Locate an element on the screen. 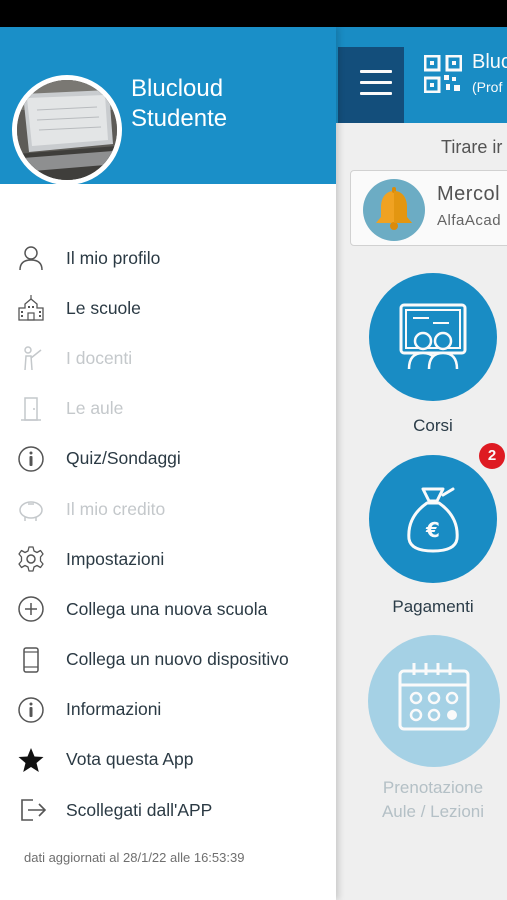  menu-item-add-device: Collega un nuovo dispositivo is located at coordinates (168, 660).